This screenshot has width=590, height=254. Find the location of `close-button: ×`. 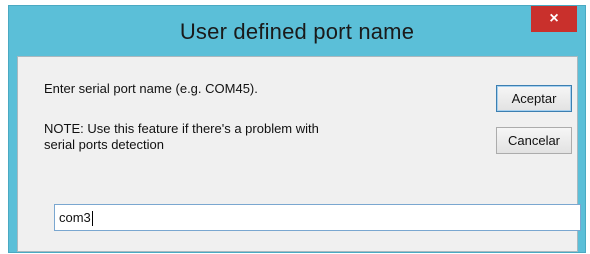

close-button: × is located at coordinates (554, 19).